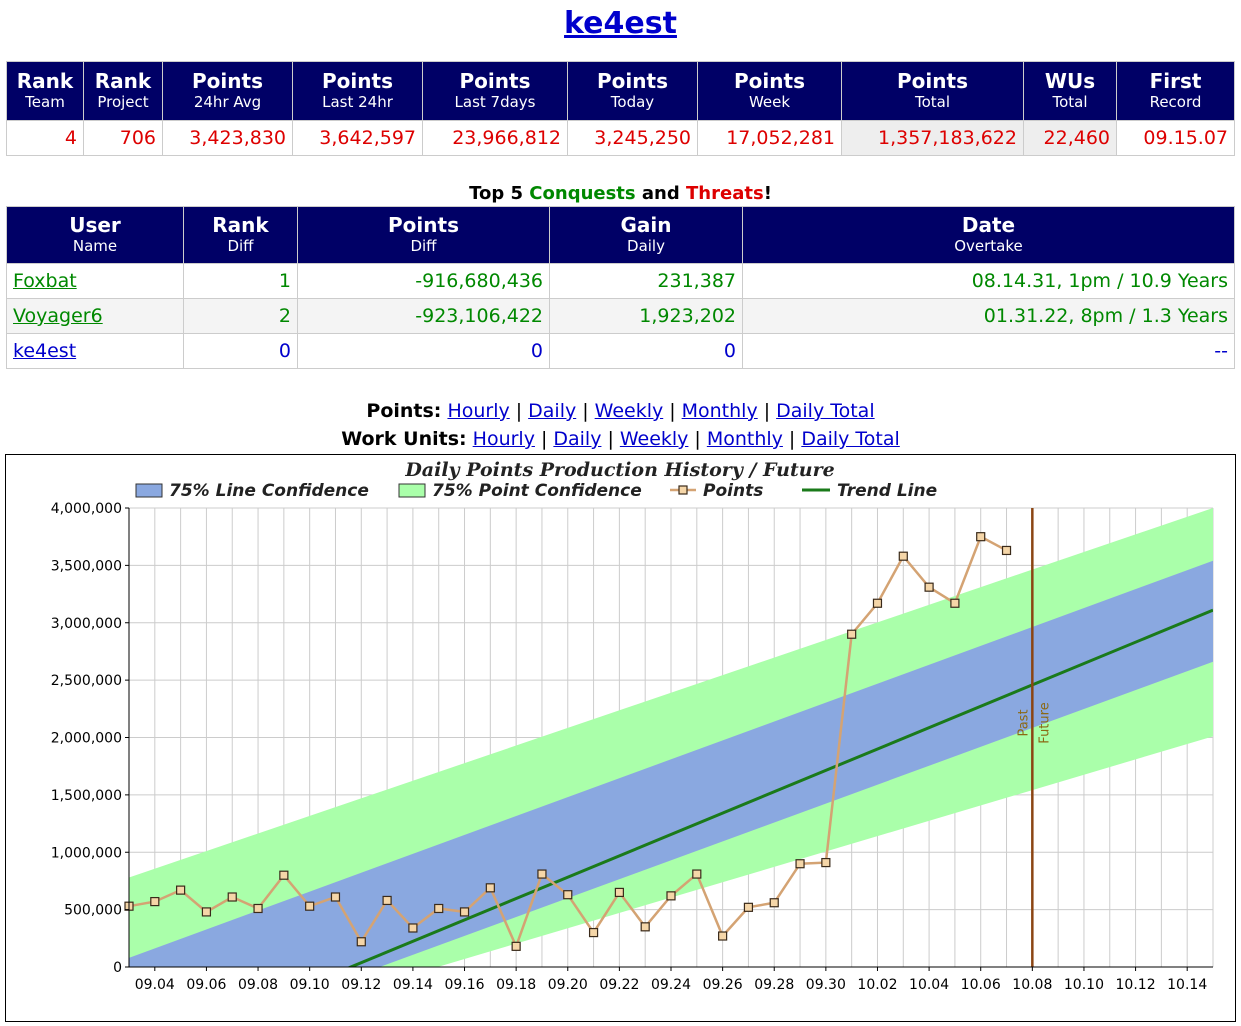 The height and width of the screenshot is (1026, 1241). I want to click on header-points-24hr-avg: Points 24hr Avg, so click(227, 91).